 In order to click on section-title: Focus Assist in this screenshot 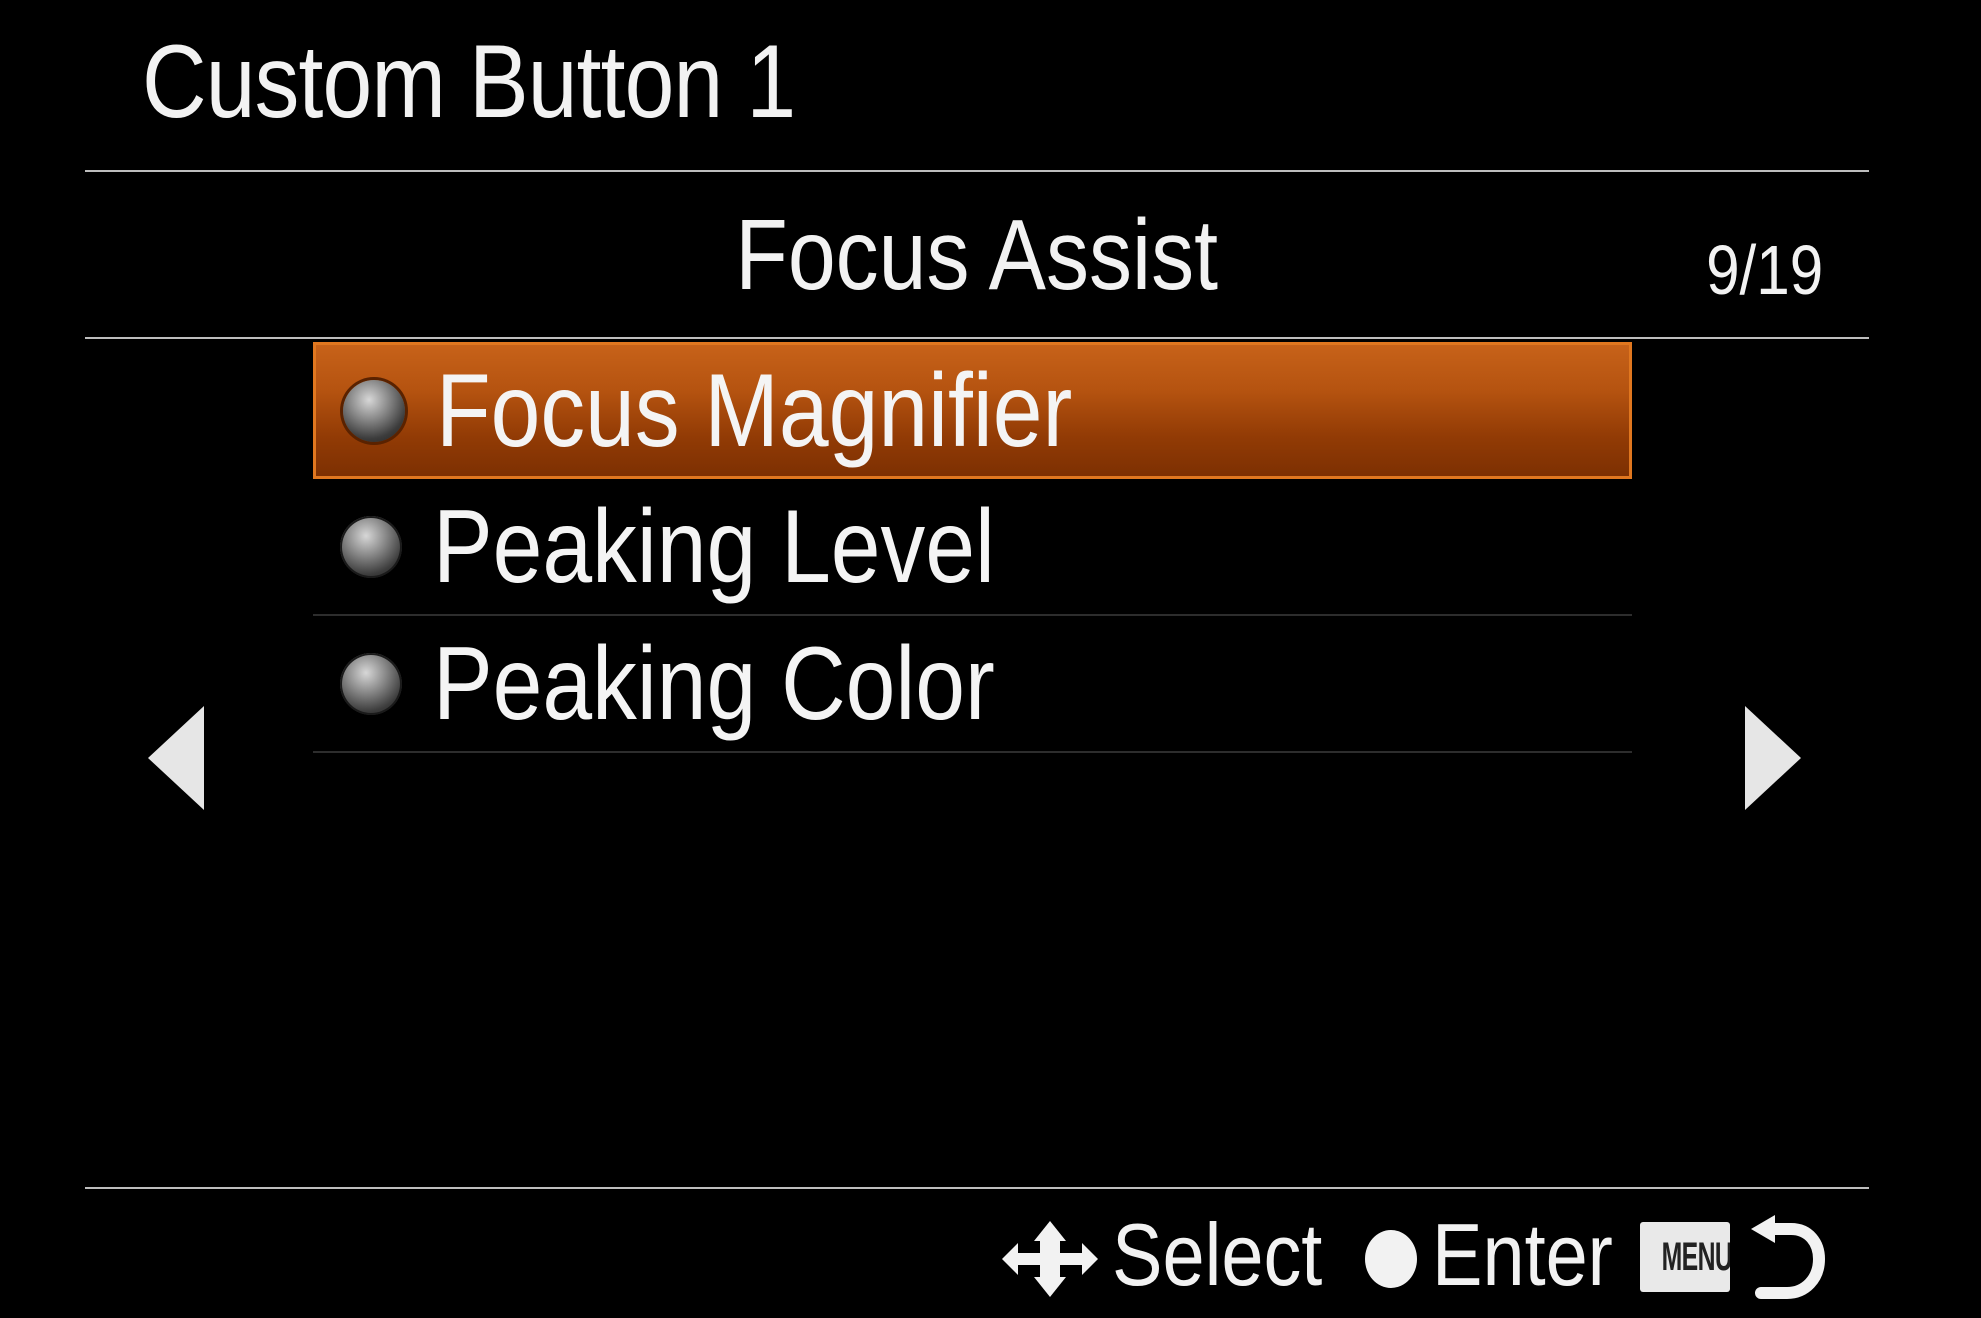, I will do `click(977, 255)`.